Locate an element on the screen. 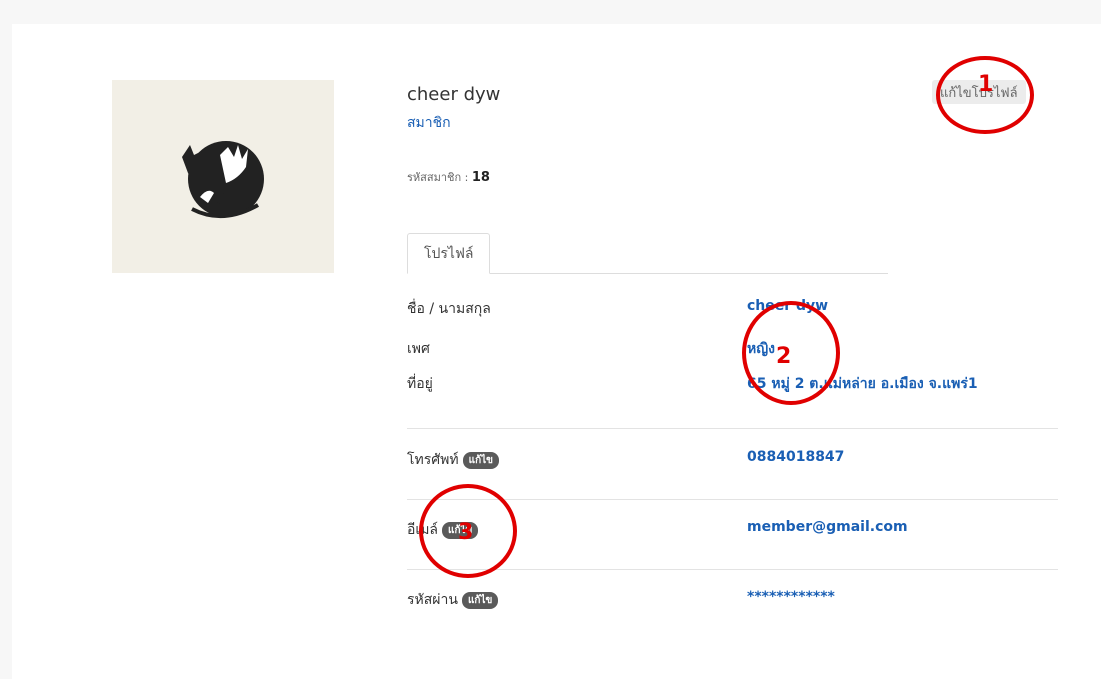 Image resolution: width=1101 pixels, height=679 pixels. password-label: รหัสผ่าน is located at coordinates (432, 600).